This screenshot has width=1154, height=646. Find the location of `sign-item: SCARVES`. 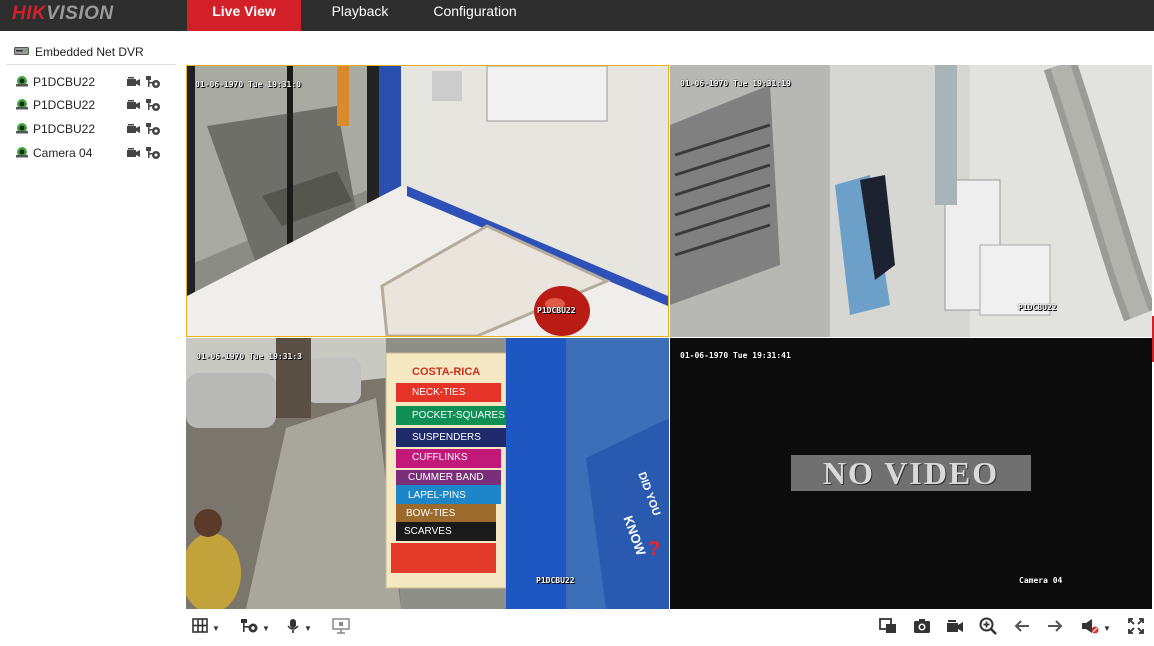

sign-item: SCARVES is located at coordinates (428, 531).